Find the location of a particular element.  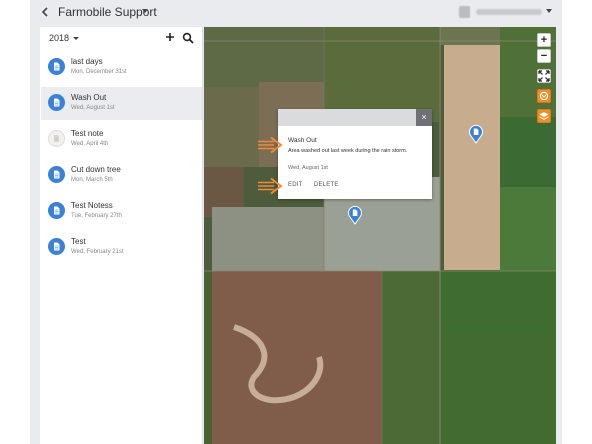

note-date: Wed, August 1st is located at coordinates (93, 108).